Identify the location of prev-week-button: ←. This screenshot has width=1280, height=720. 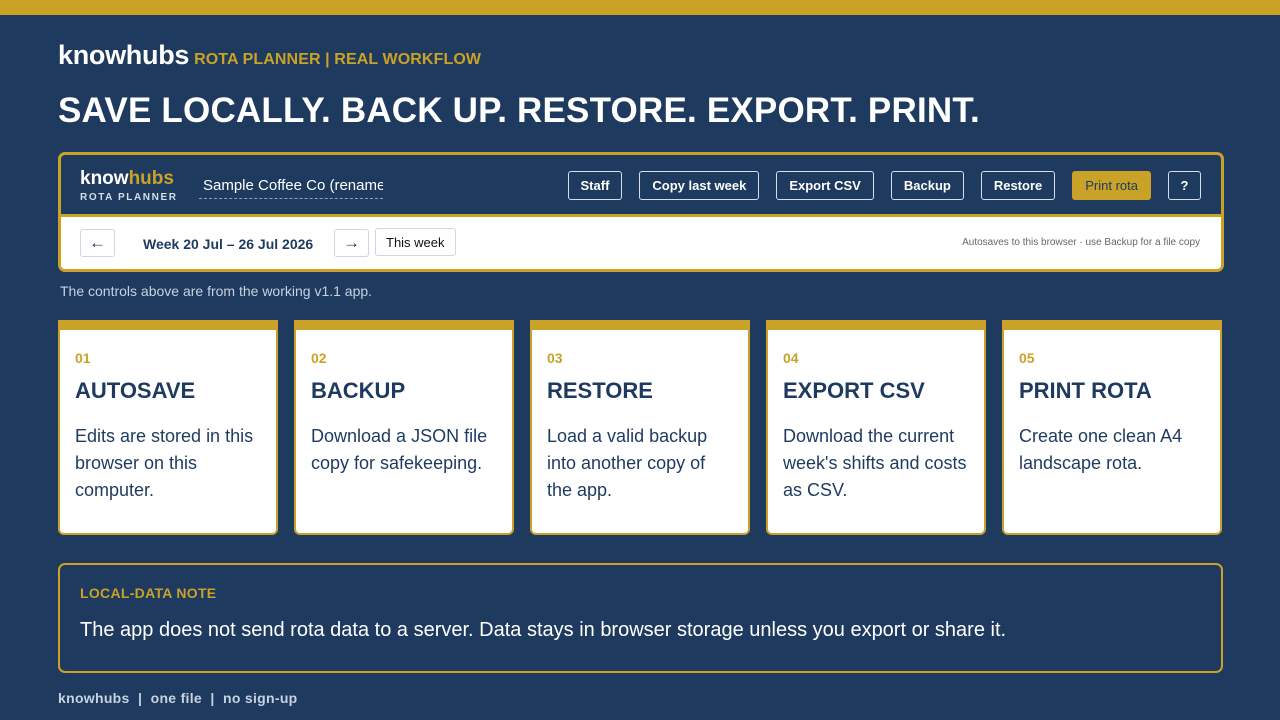
(97, 243).